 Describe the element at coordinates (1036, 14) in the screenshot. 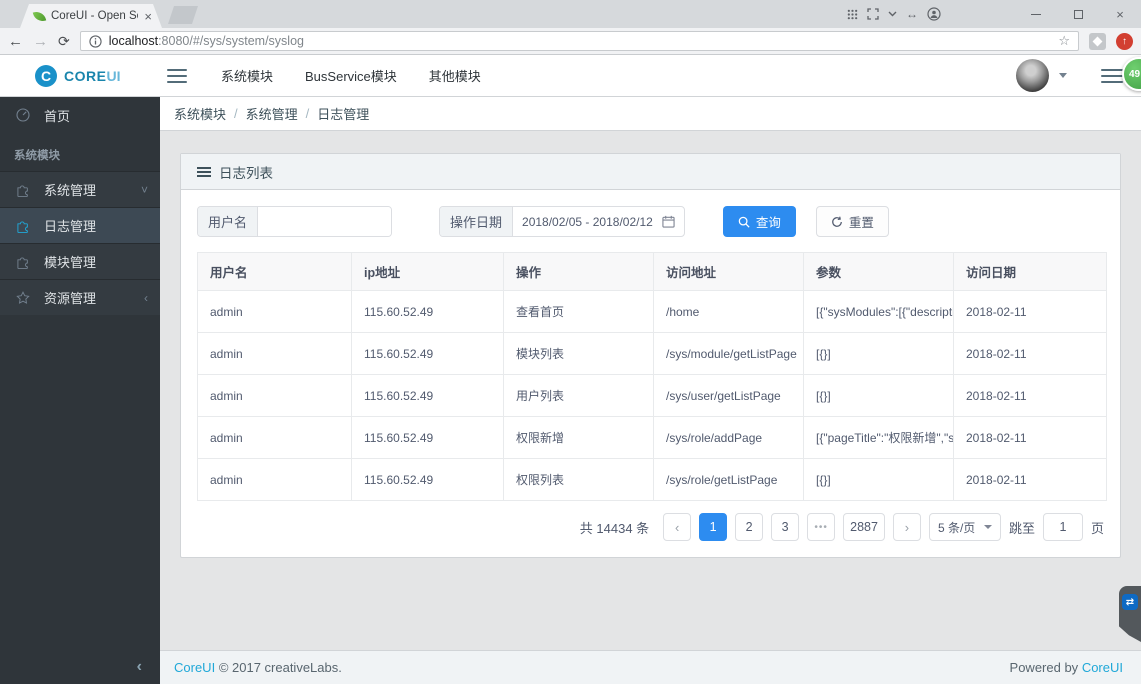

I see `window-minimize-button` at that location.